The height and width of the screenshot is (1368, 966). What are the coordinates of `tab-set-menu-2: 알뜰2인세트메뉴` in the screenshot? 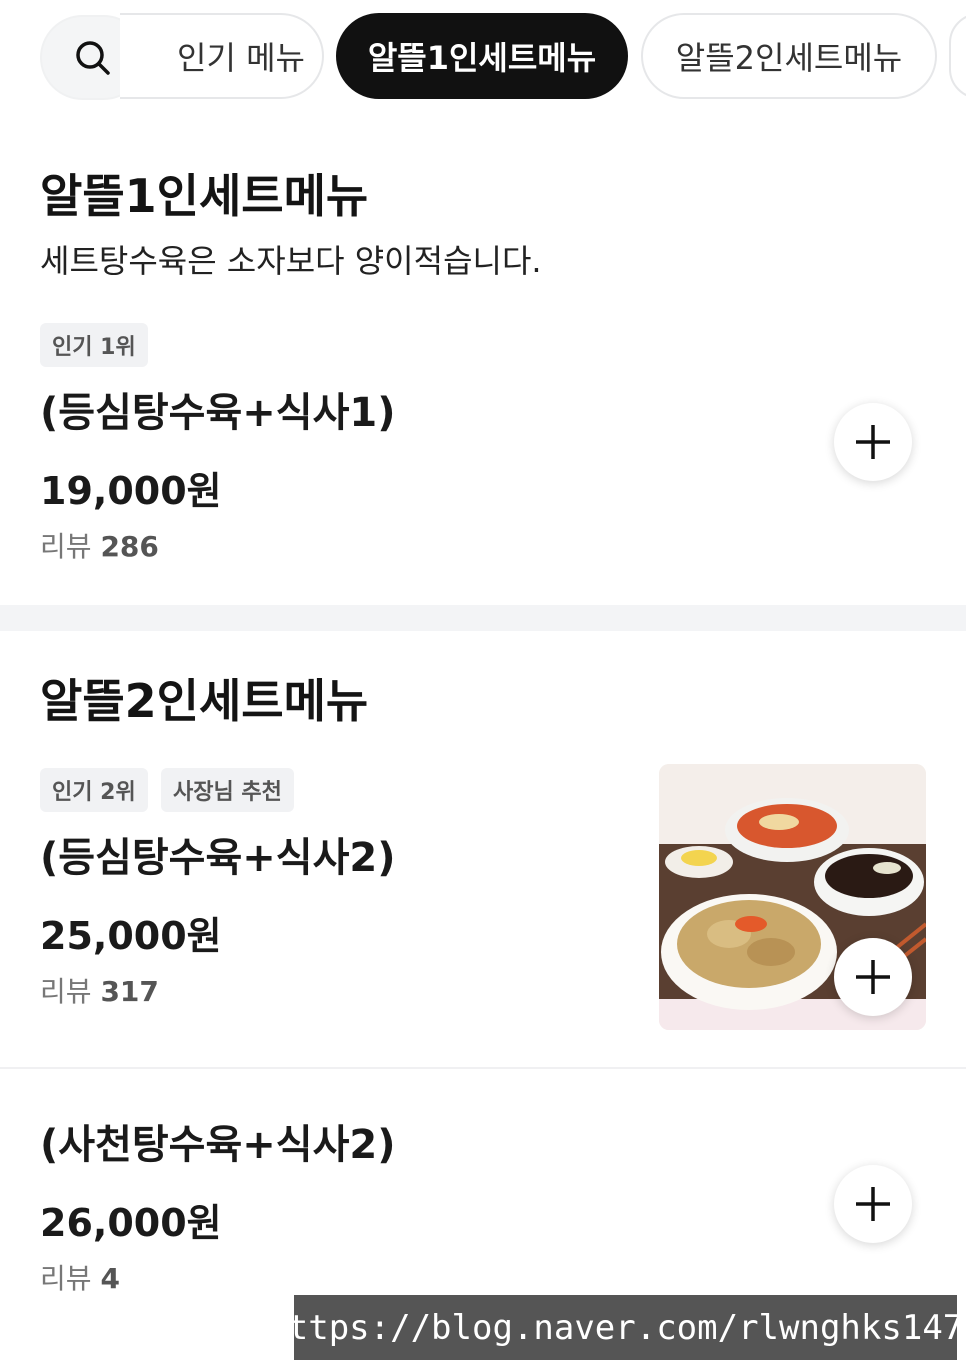 It's located at (789, 56).